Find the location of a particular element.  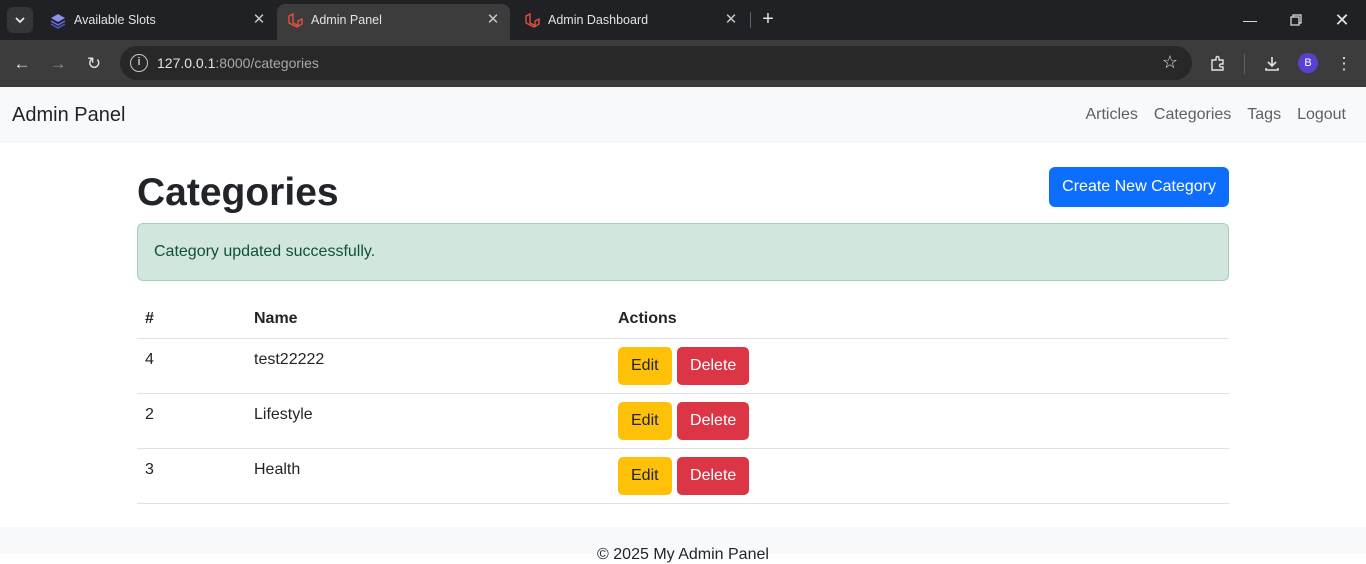

back-arrow-icon: ← is located at coordinates (22, 64).